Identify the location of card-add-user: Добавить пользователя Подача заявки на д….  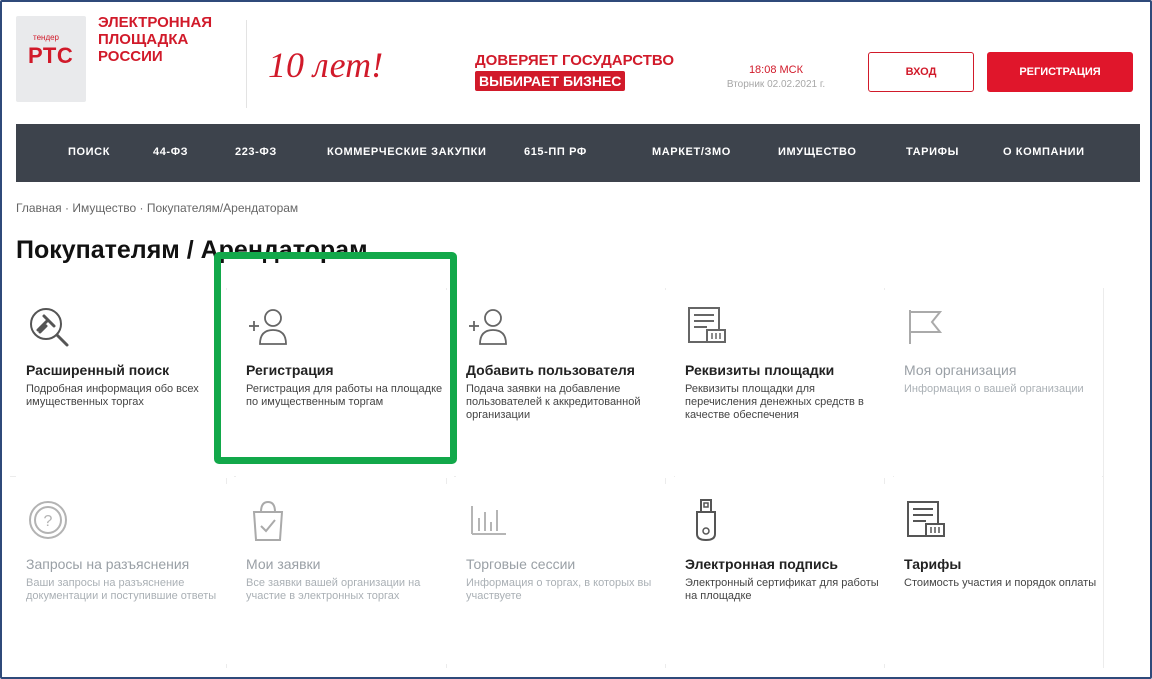
(565, 384).